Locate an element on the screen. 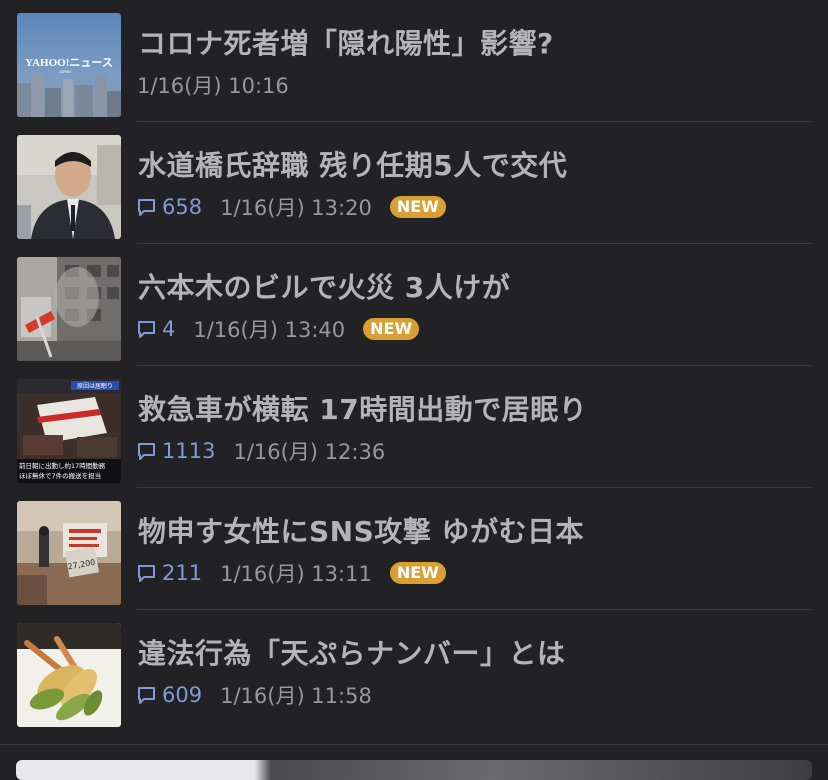  thumb-caption-line2: ほぼ無休で7件の搬送を担当 is located at coordinates (60, 475).